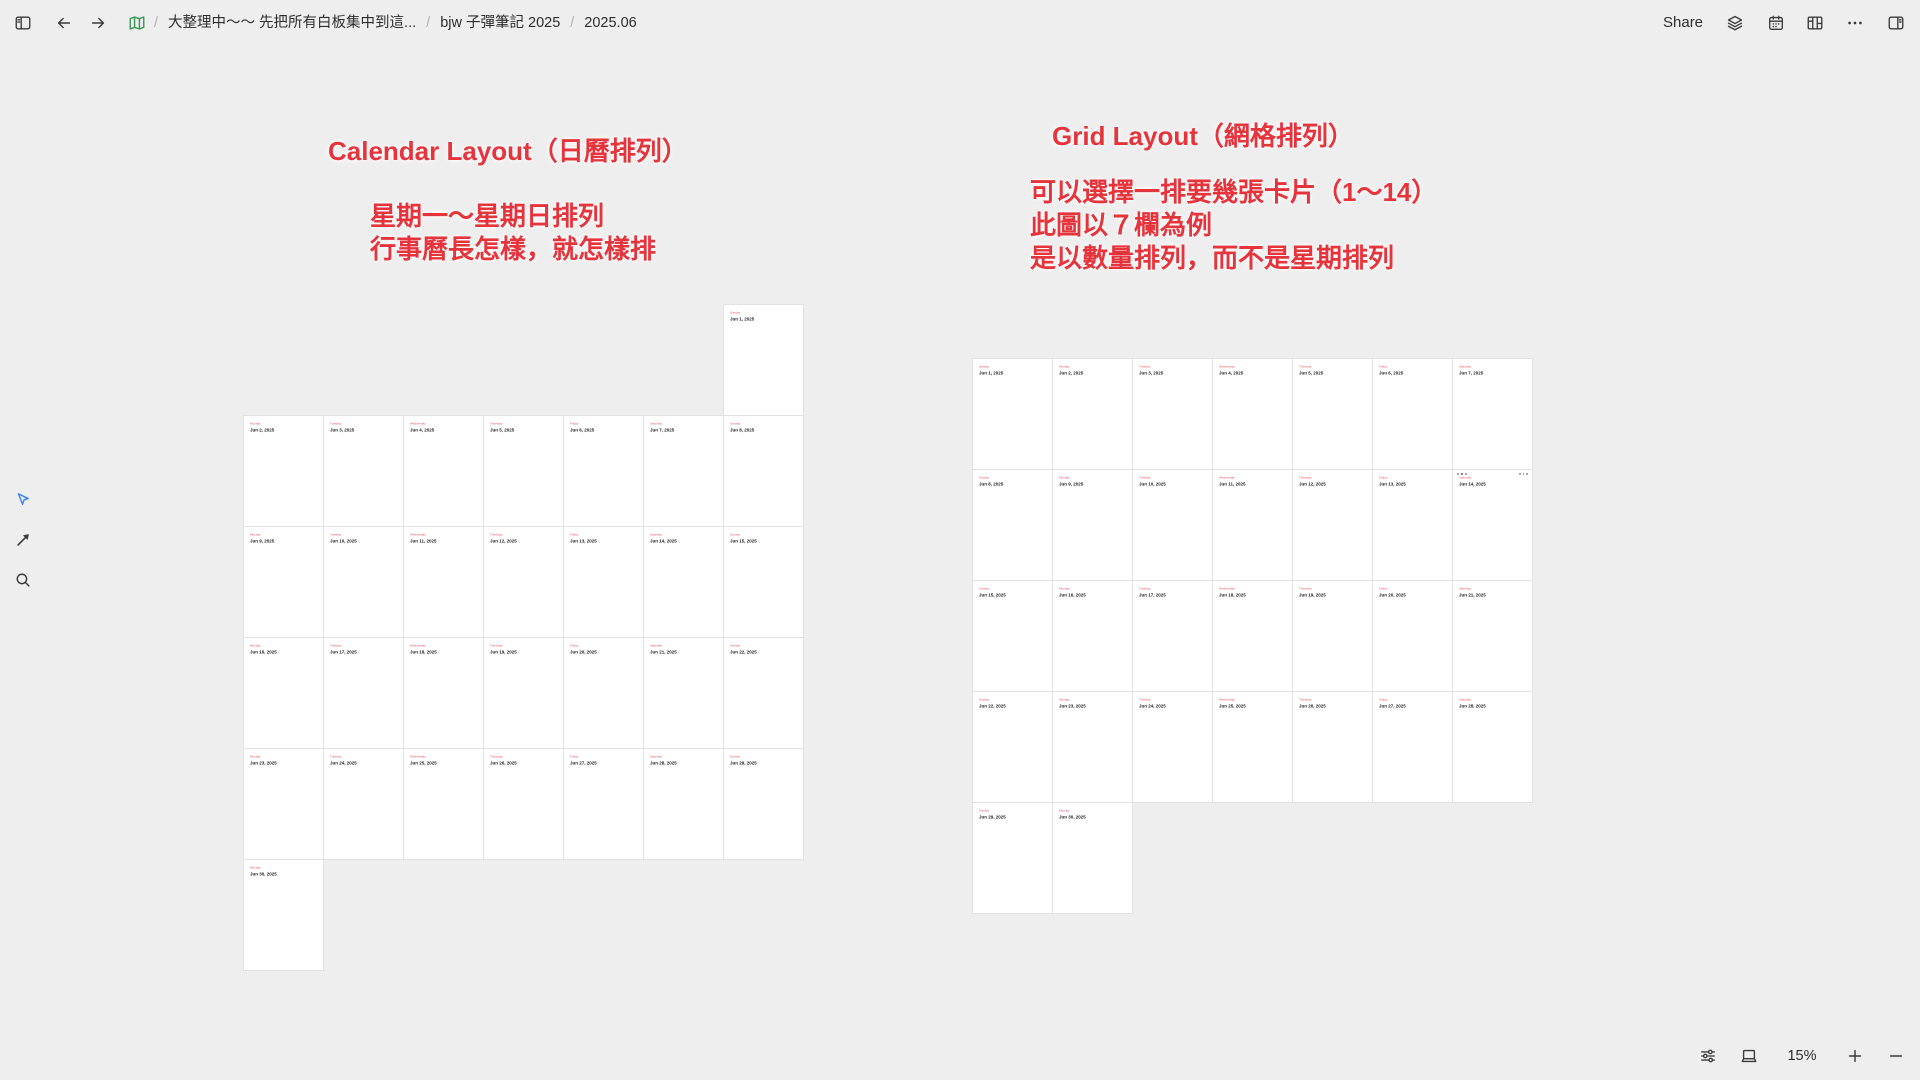 This screenshot has height=1080, width=1920. What do you see at coordinates (513, 233) in the screenshot?
I see `calendar-layout-notes: 星期一～星期日排列 行事曆長怎樣，就怎樣排` at bounding box center [513, 233].